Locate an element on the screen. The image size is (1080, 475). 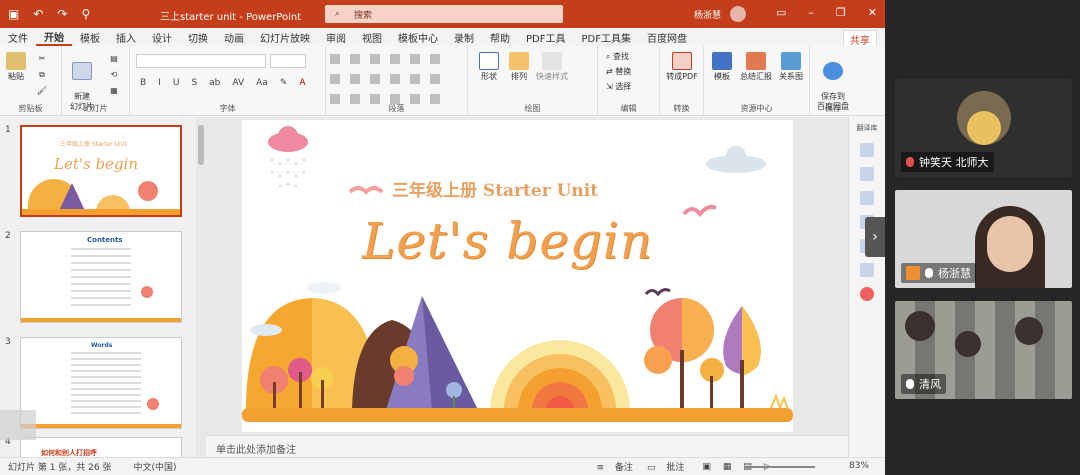
resource-group: 模板 总结汇报 关系图 资源中心 is located at coordinates (757, 81).